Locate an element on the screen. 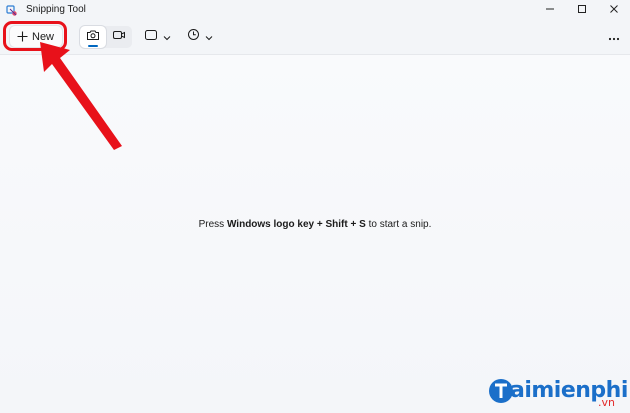 Image resolution: width=630 pixels, height=413 pixels. close-button is located at coordinates (614, 10).